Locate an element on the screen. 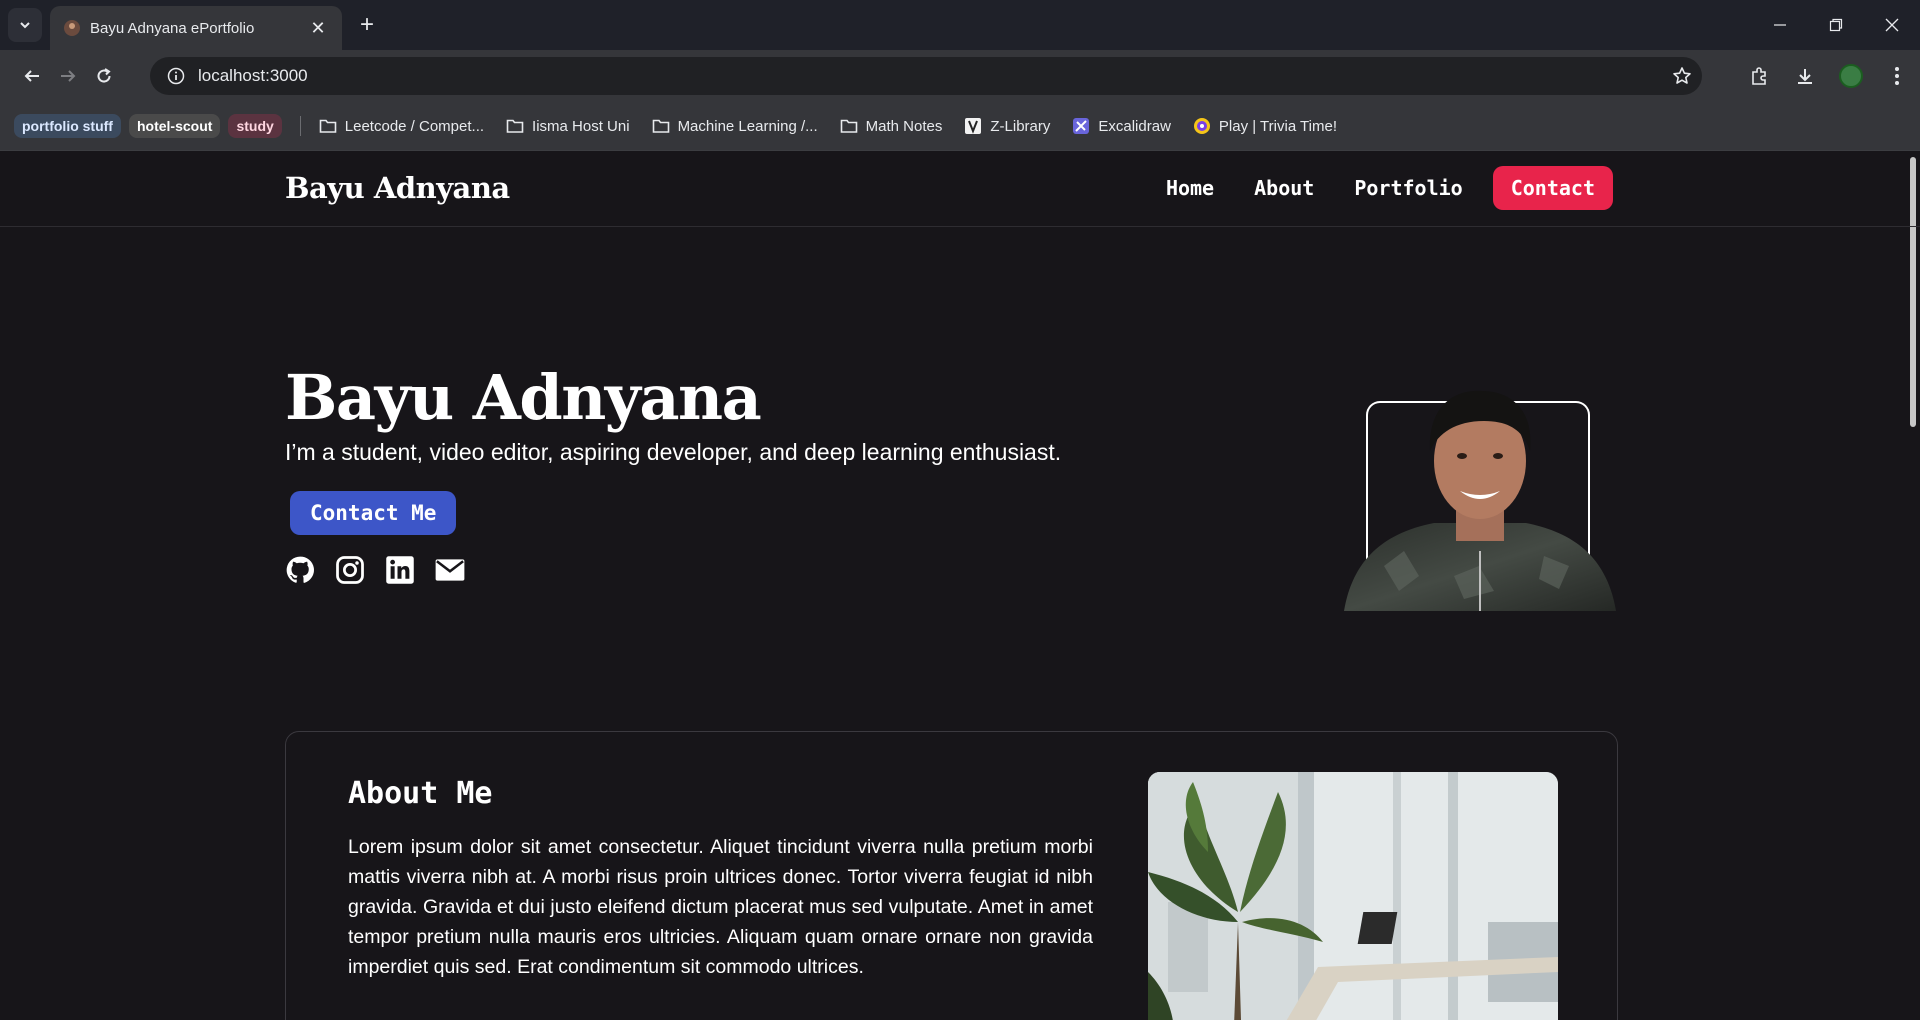  minimize-icon is located at coordinates (1780, 25).